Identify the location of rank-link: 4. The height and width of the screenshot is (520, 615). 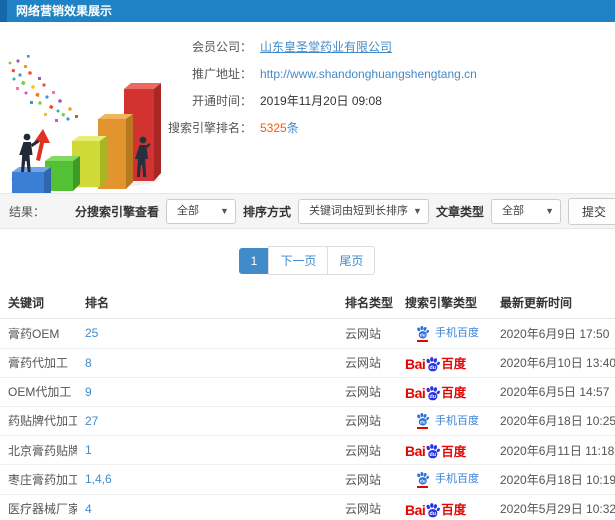
(88, 509).